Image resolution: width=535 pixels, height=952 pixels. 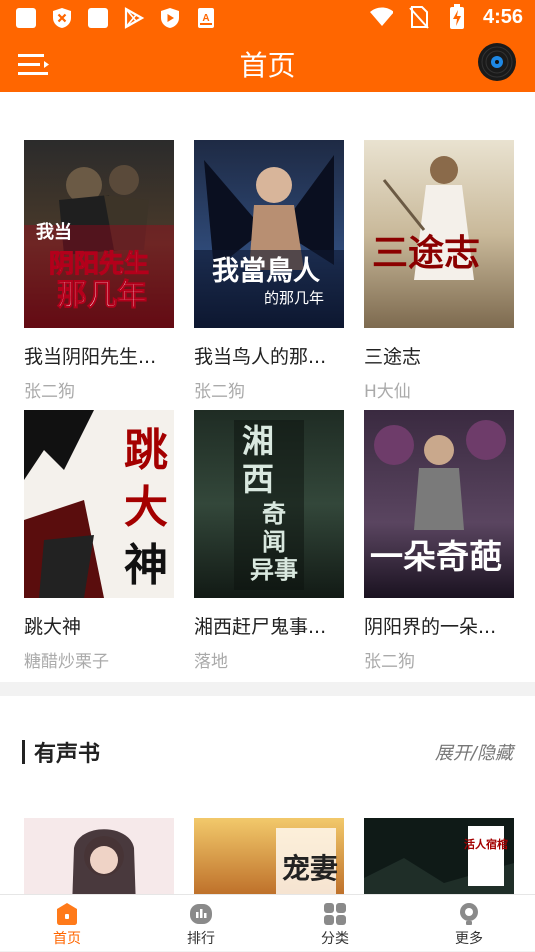 I want to click on audiobook-cover: 活人宿棺, so click(x=439, y=857).